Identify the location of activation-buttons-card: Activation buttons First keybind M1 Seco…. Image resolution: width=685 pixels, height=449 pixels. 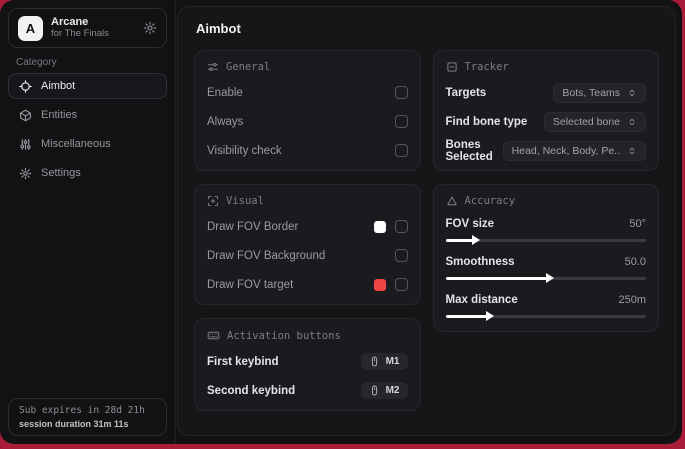
(307, 364).